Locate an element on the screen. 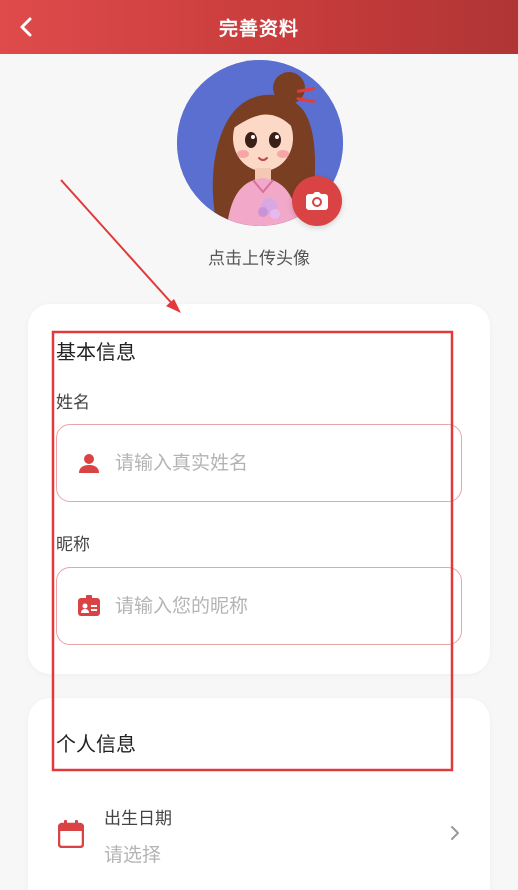 The width and height of the screenshot is (518, 890). top-nav-bar: 完善资料 is located at coordinates (259, 27).